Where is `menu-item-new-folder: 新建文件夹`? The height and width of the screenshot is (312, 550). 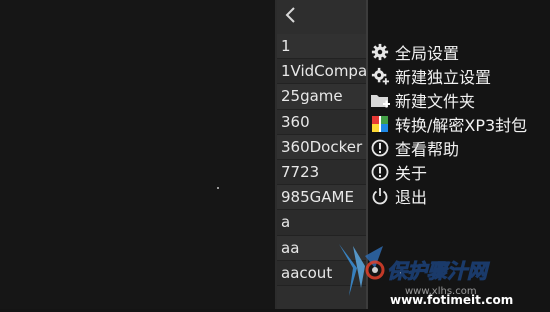
menu-item-new-folder: 新建文件夹 is located at coordinates (447, 100).